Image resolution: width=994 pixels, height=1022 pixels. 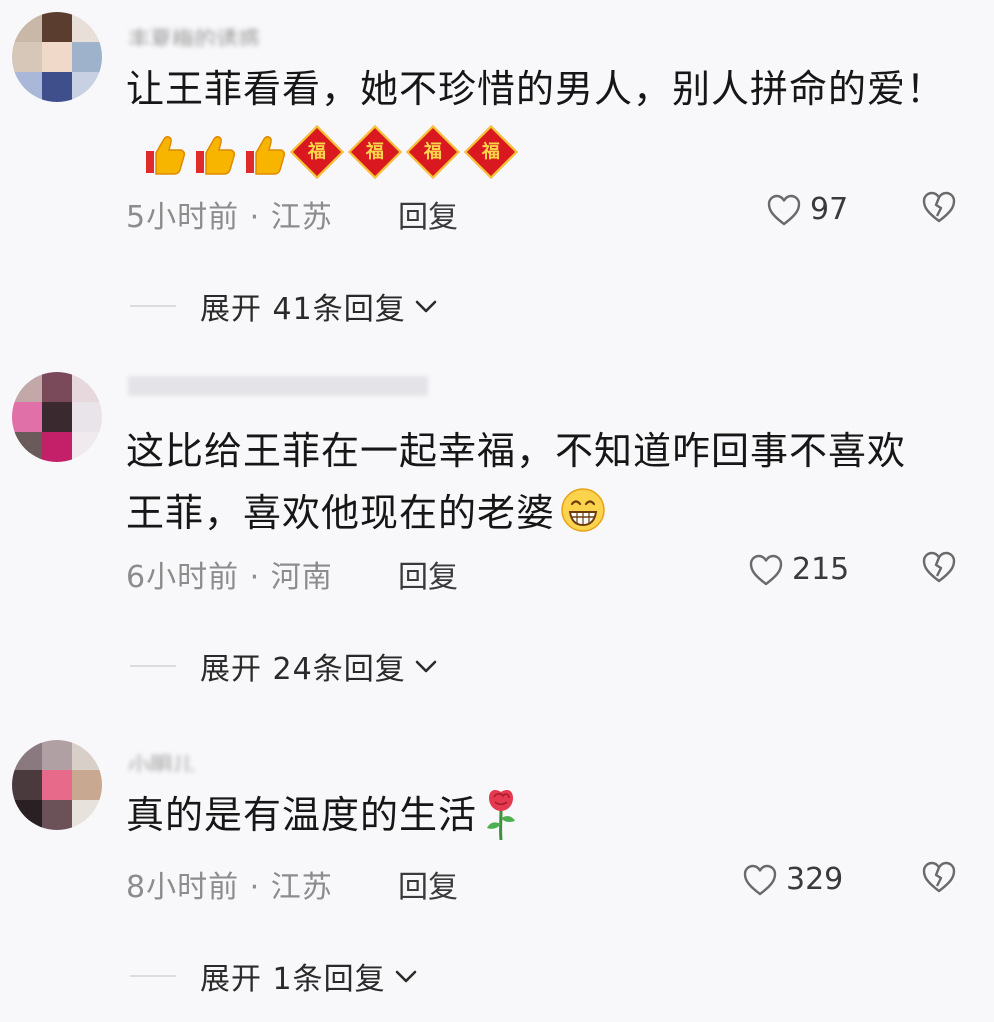 I want to click on time-location: 5小时前 · 江苏, so click(x=229, y=217).